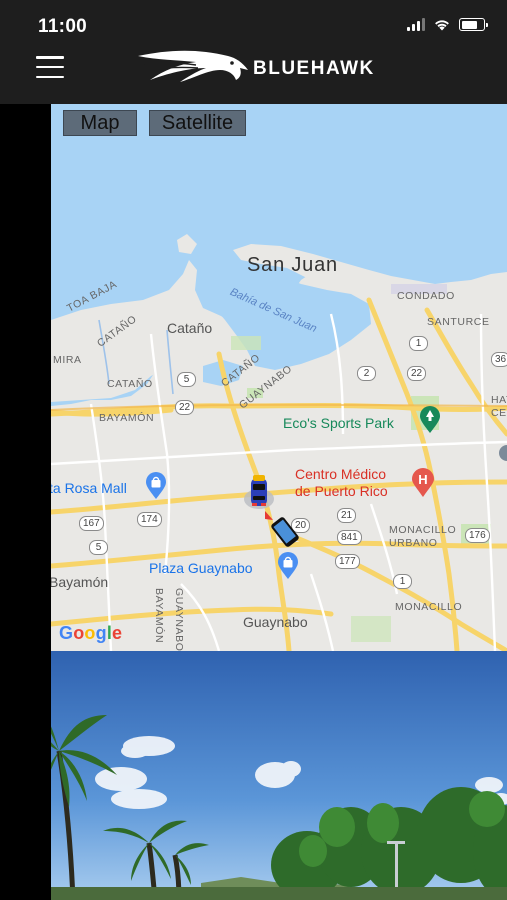  What do you see at coordinates (338, 423) in the screenshot?
I see `label-ecos-sports-park: Eco's Sports Park` at bounding box center [338, 423].